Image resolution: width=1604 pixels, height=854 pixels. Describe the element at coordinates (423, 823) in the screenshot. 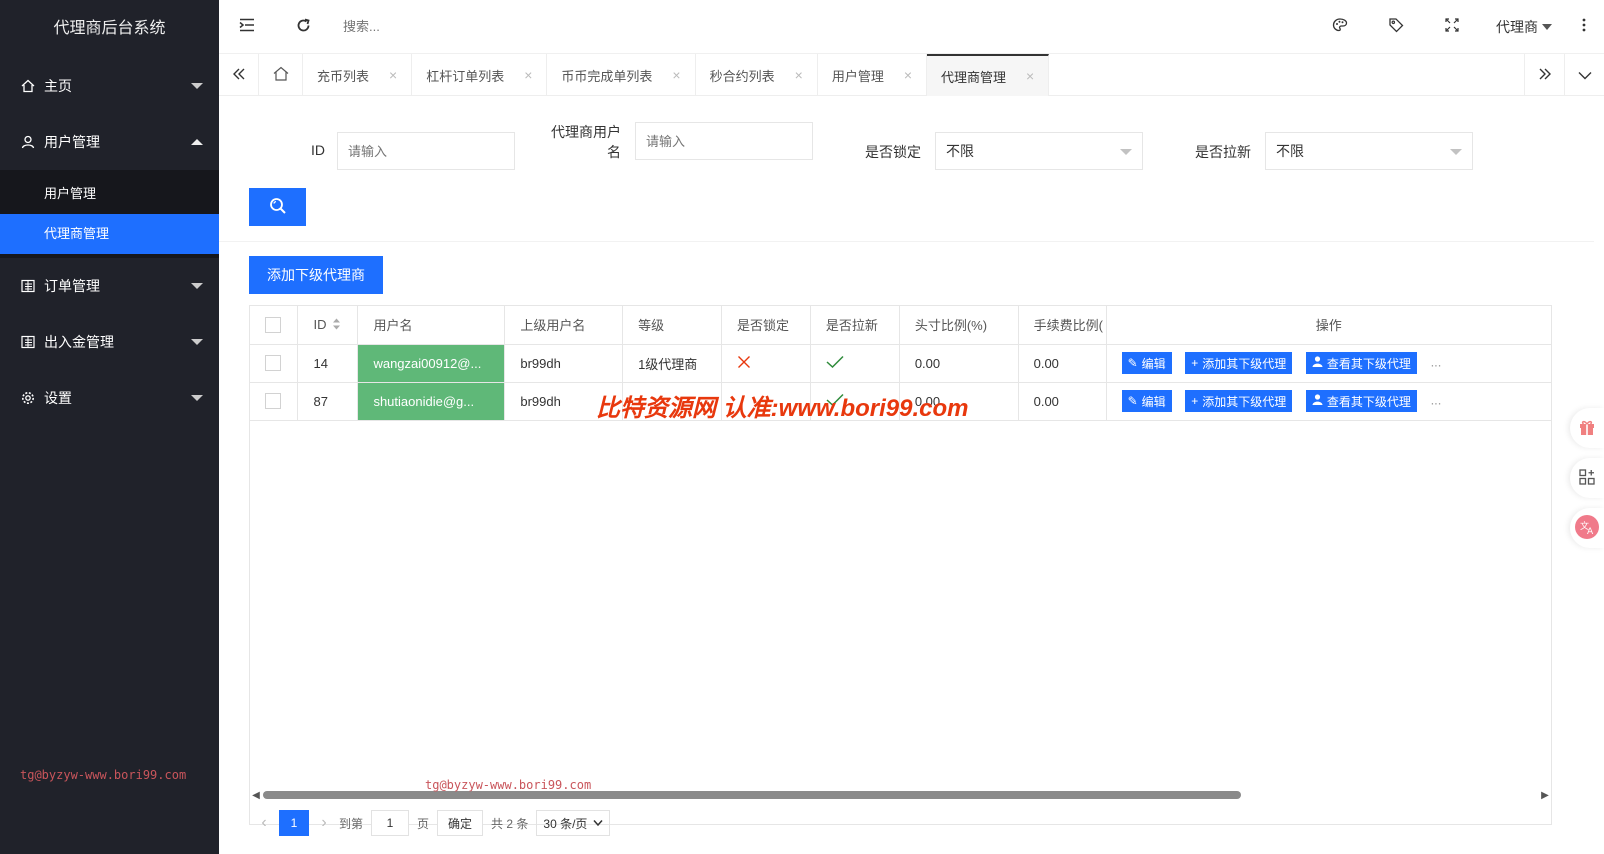

I see `page-label: 页` at that location.